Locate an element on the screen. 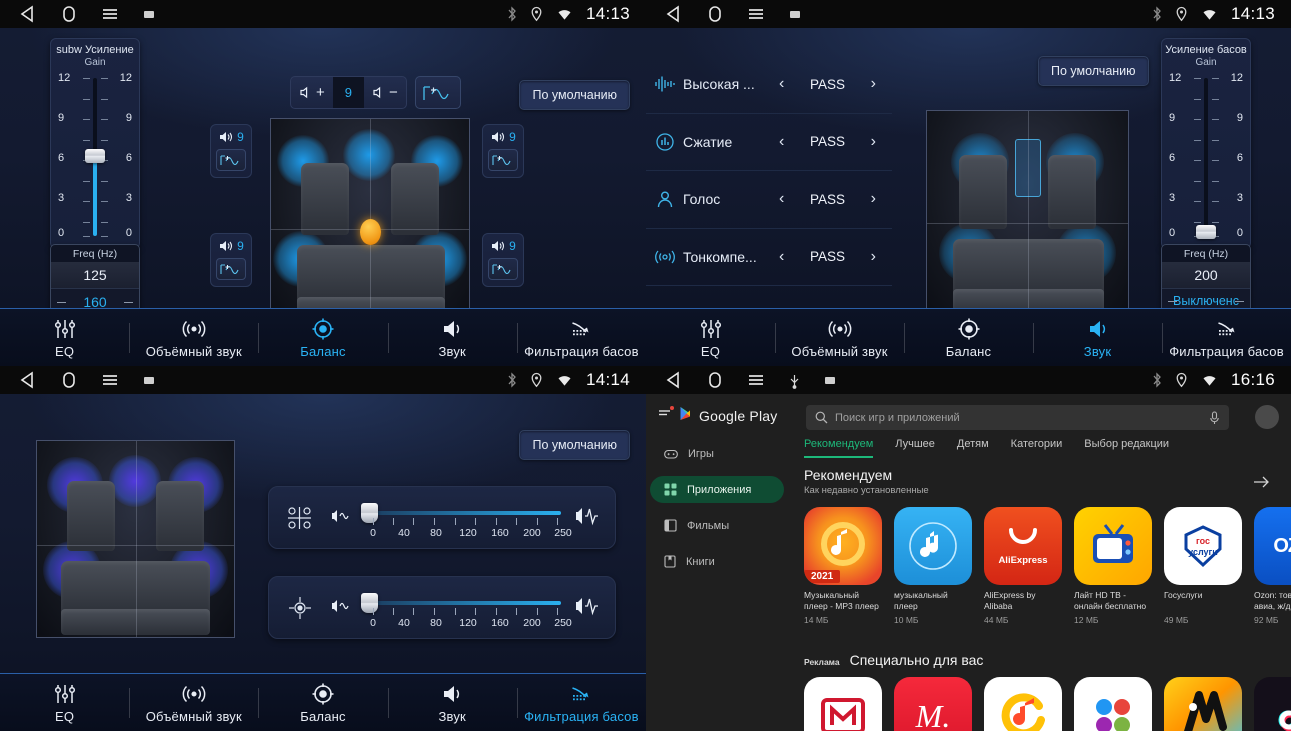 The width and height of the screenshot is (1291, 731). bassfilter-rail-subwoofer is located at coordinates (463, 603).